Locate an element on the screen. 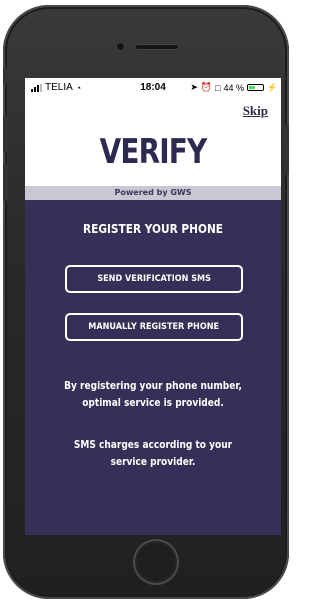  screen-mirroring-icon: □ is located at coordinates (218, 87).